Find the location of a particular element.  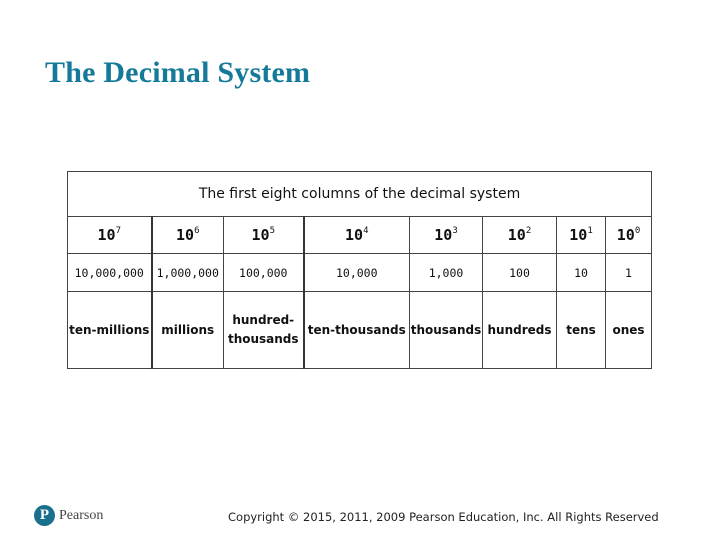

value-cell: 1,000 is located at coordinates (446, 272).